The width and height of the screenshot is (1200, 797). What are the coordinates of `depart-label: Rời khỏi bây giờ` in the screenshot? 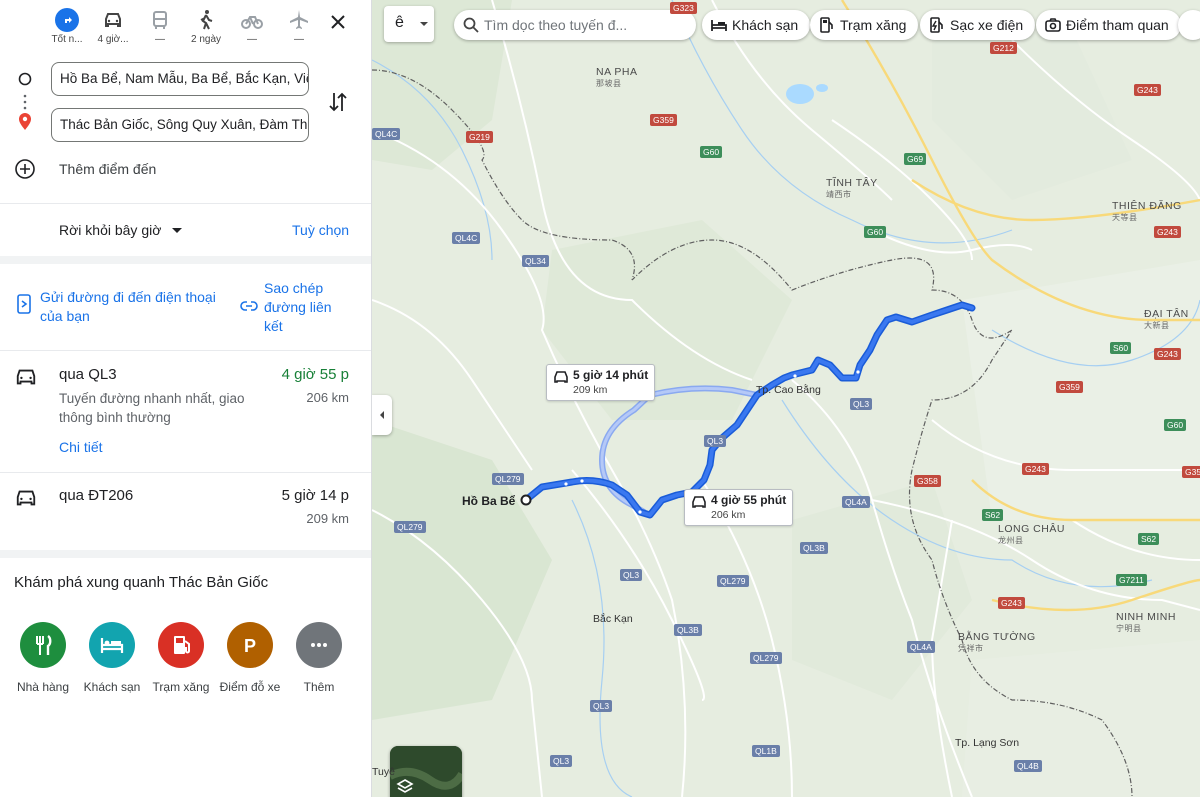 It's located at (110, 230).